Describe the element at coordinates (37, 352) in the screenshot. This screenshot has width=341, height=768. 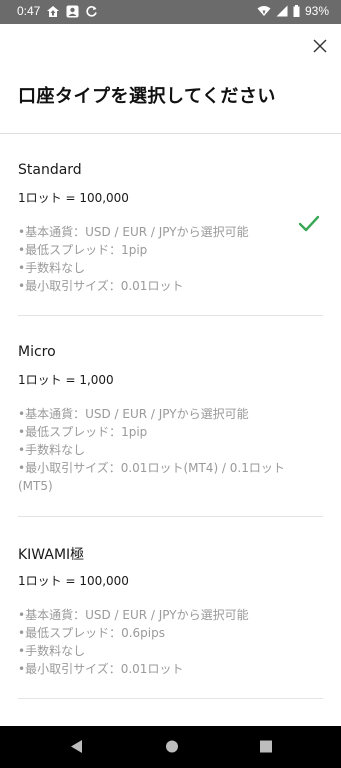
I see `account-name: Micro` at that location.